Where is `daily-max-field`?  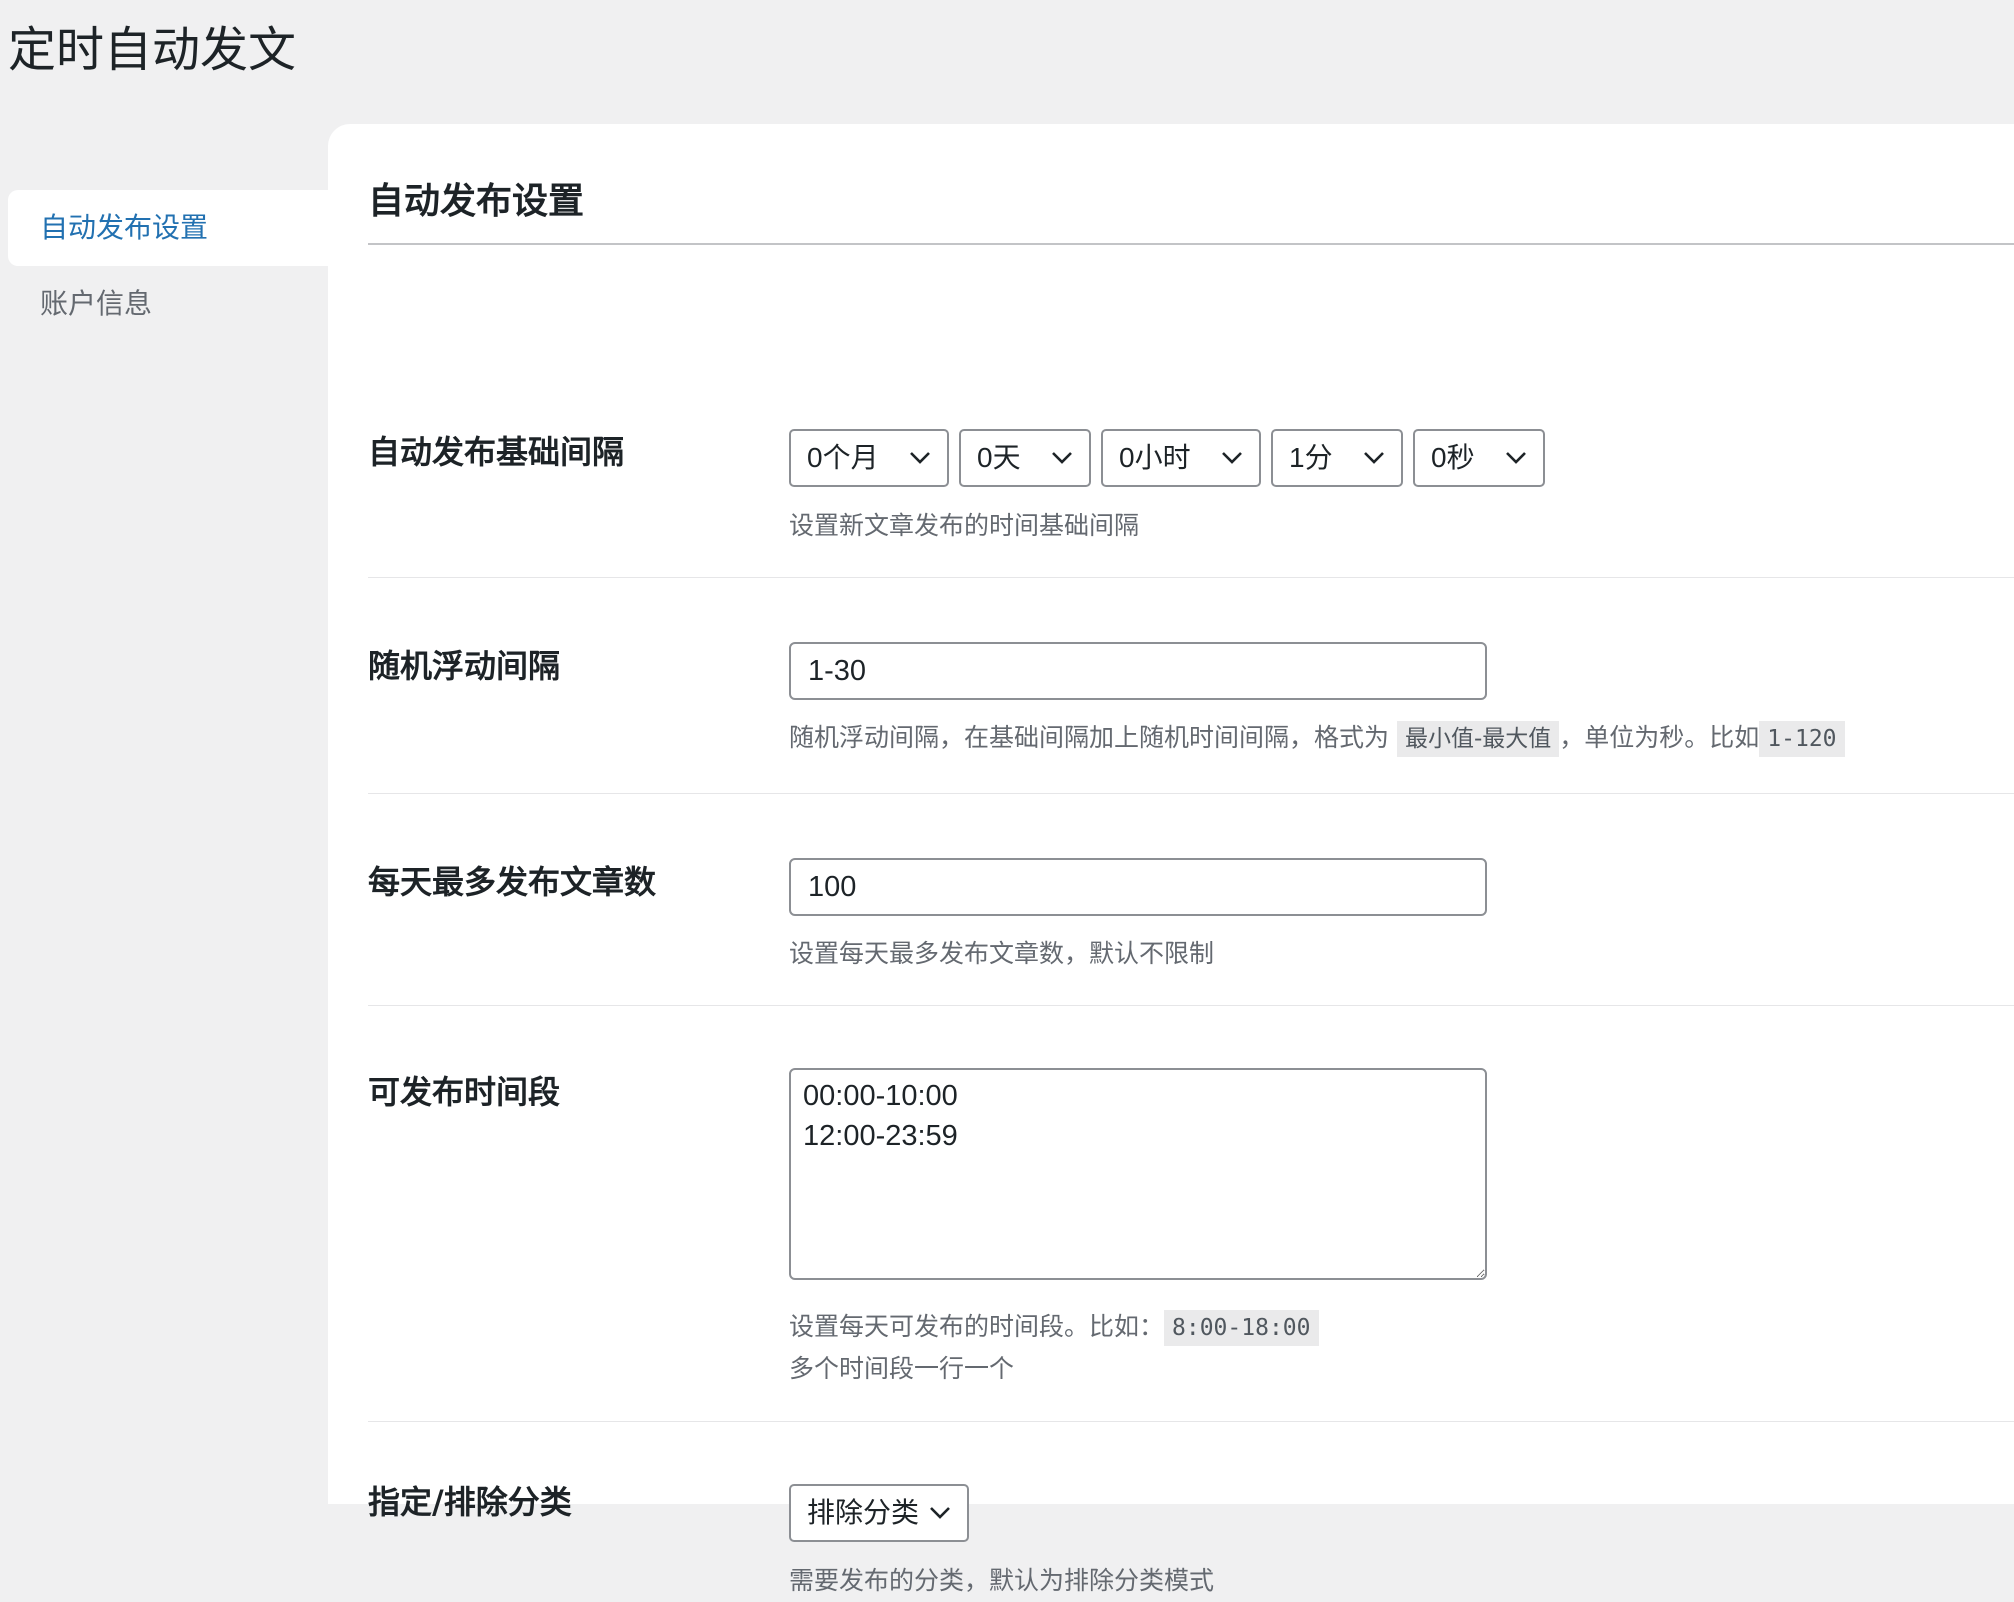
daily-max-field is located at coordinates (1138, 887).